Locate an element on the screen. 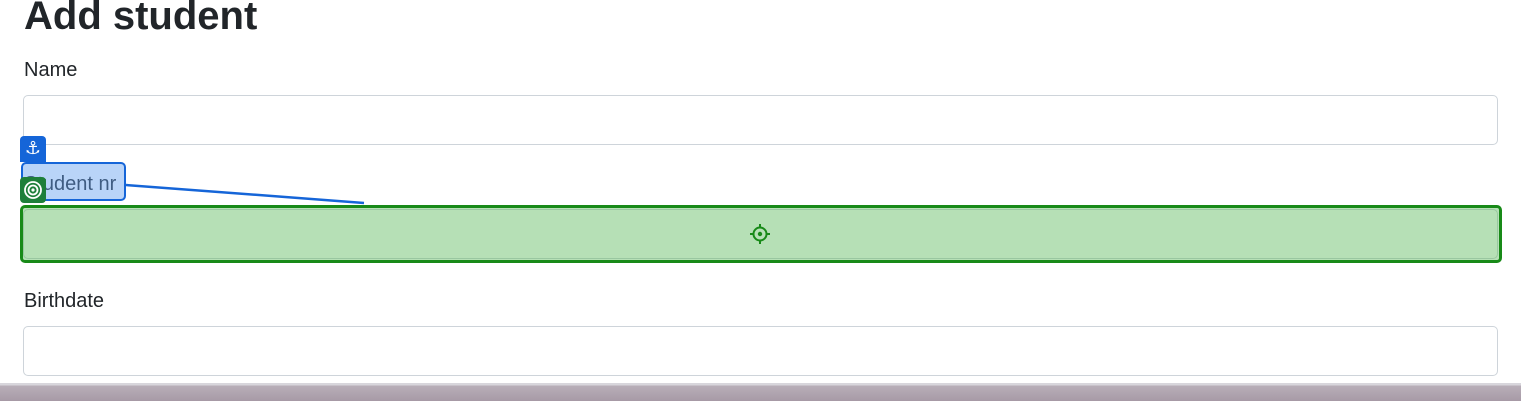 This screenshot has height=401, width=1521. anchor-icon: ⚓ is located at coordinates (33, 149).